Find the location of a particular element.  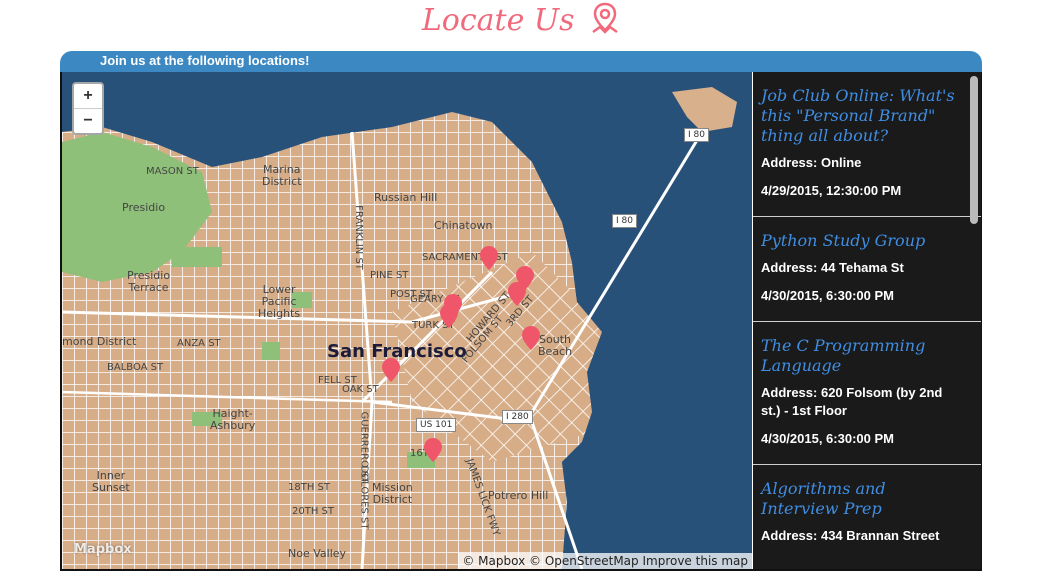

event-title: Python Study Group is located at coordinates (863, 241).